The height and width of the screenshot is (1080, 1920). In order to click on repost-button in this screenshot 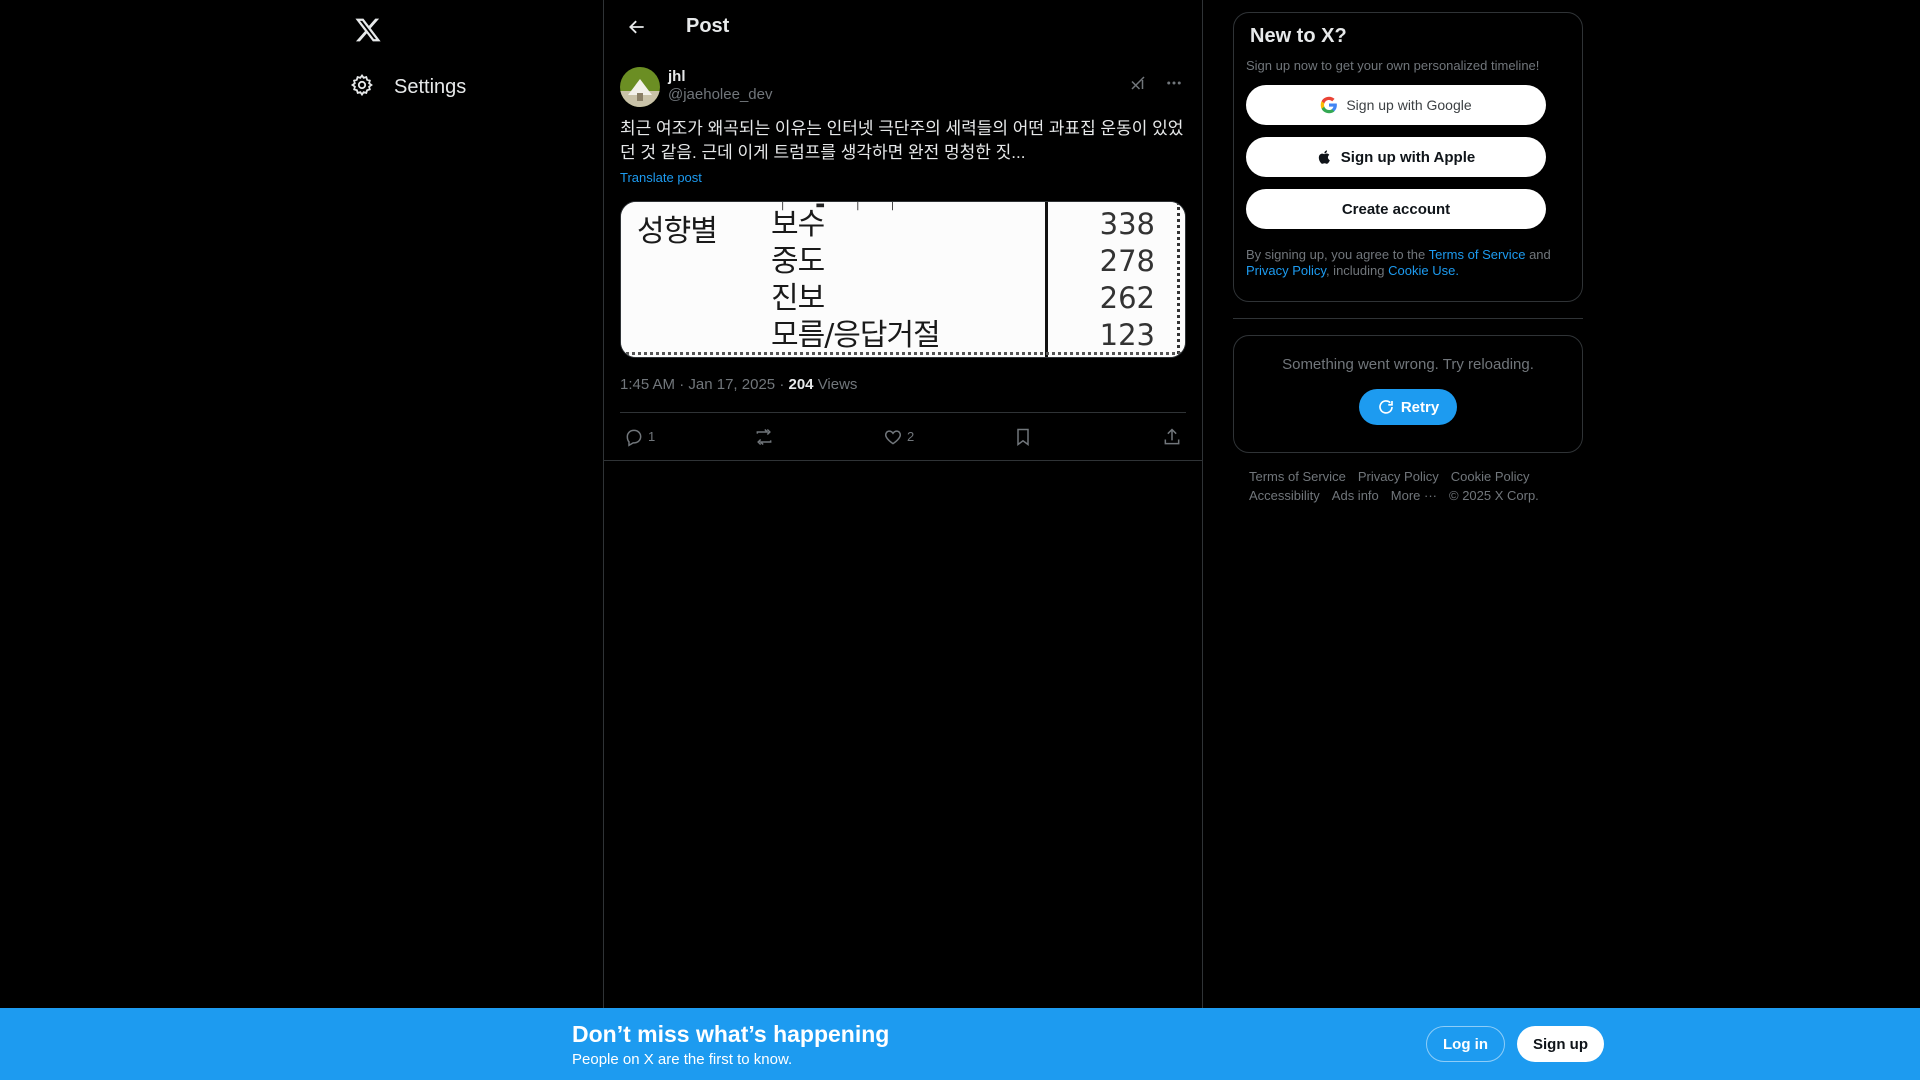, I will do `click(774, 437)`.